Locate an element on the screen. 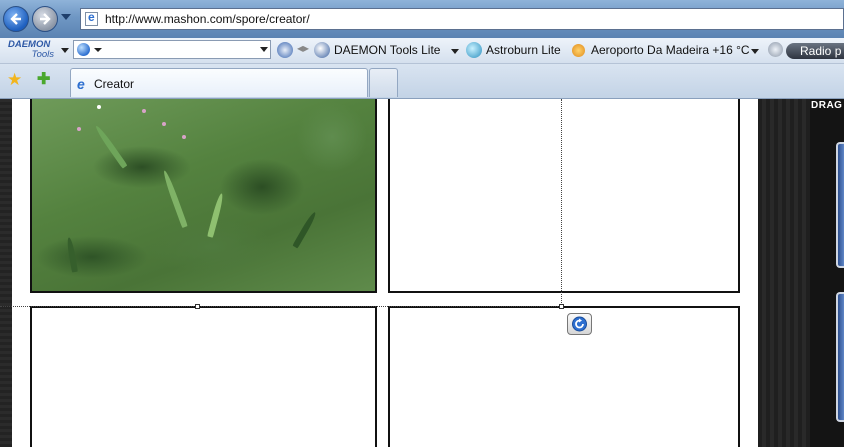 The image size is (844, 447). daemon-tools-dropdown-icon is located at coordinates (455, 51).